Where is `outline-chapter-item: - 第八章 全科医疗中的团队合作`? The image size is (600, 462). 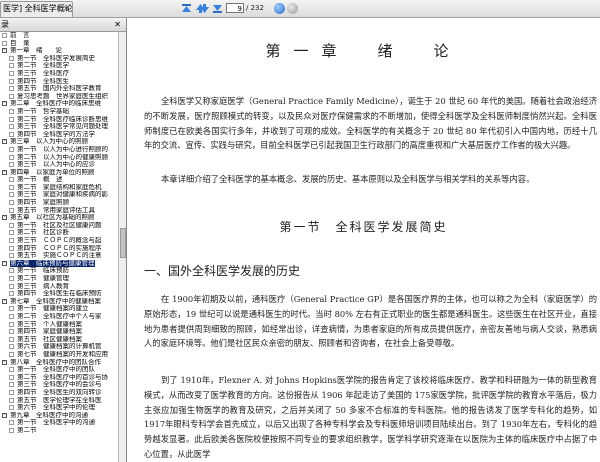
outline-chapter-item: - 第八章 全科医疗中的团队合作 is located at coordinates (59, 363).